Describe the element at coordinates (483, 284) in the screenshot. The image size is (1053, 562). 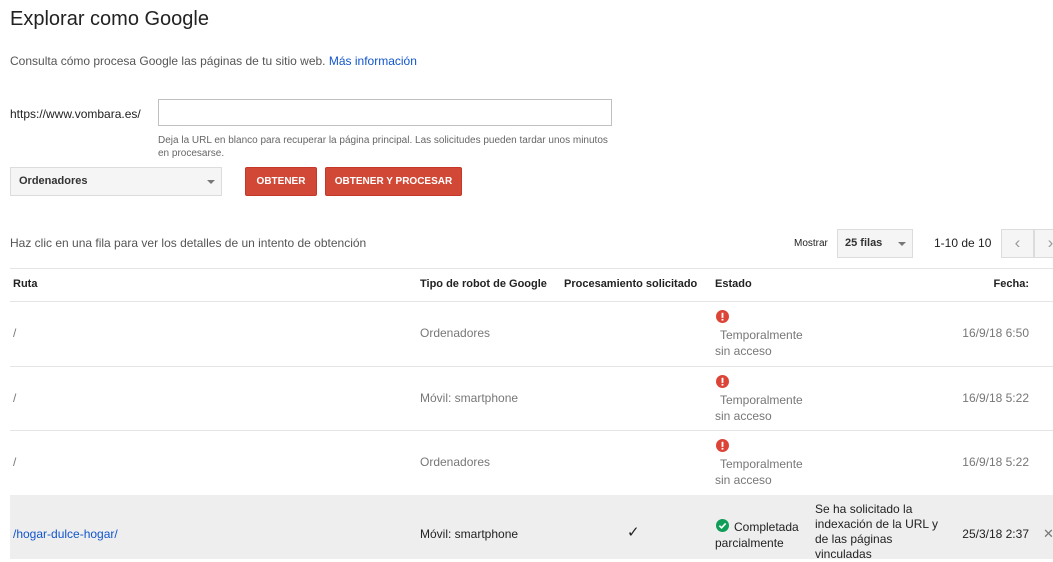
I see `column-header-bot-type: Tipo de robot de Google` at that location.